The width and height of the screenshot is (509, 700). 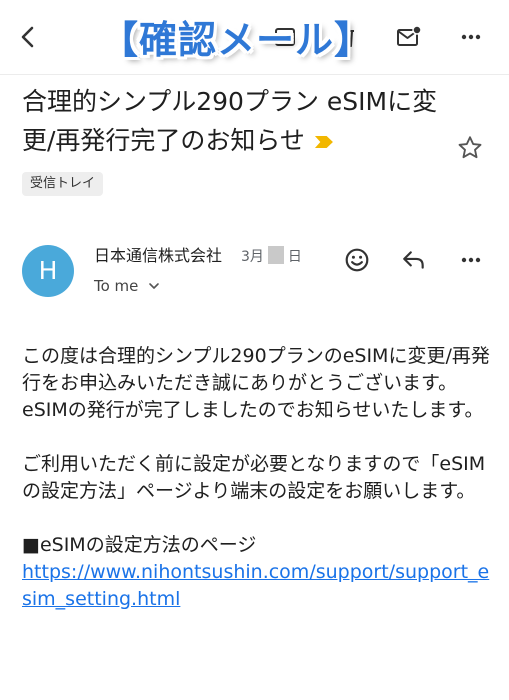 I want to click on sender-name: 日本通信株式会社, so click(x=158, y=255).